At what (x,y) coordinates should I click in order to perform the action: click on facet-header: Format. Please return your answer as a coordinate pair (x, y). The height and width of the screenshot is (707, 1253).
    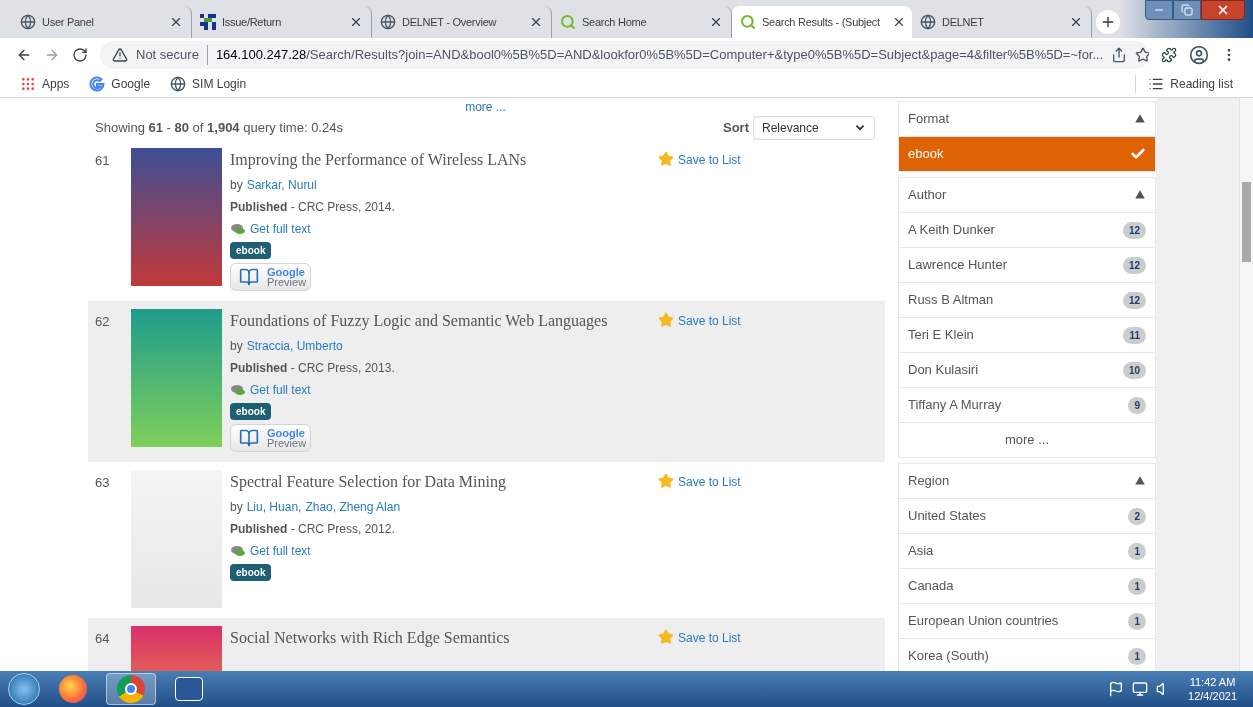
    Looking at the image, I should click on (1027, 119).